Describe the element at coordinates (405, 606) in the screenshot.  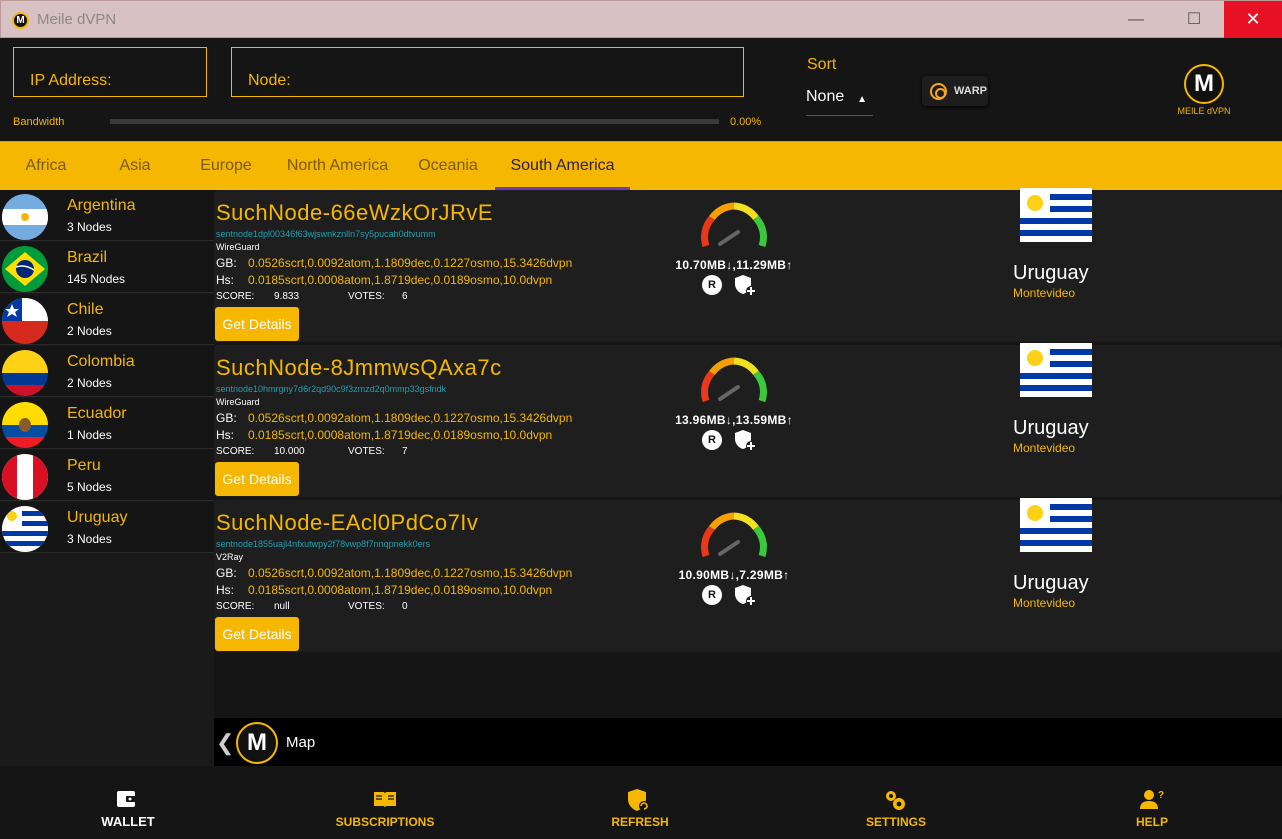
I see `votes-value: 0` at that location.